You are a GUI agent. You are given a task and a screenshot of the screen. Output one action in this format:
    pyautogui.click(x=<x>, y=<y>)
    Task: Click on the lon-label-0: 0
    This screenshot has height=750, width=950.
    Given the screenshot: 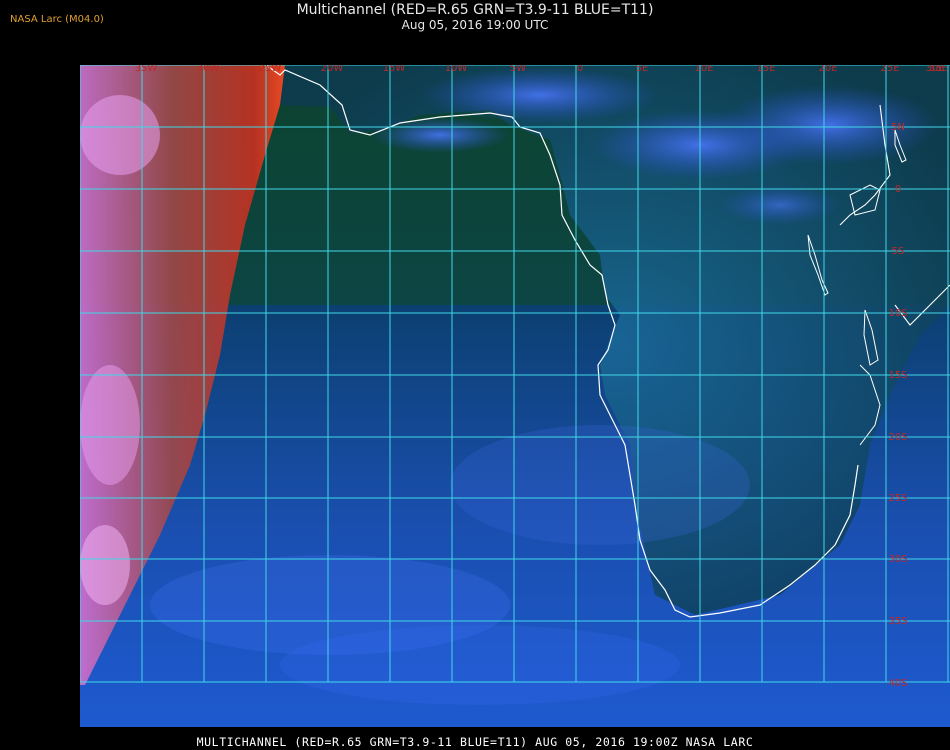 What is the action you would take?
    pyautogui.click(x=580, y=69)
    